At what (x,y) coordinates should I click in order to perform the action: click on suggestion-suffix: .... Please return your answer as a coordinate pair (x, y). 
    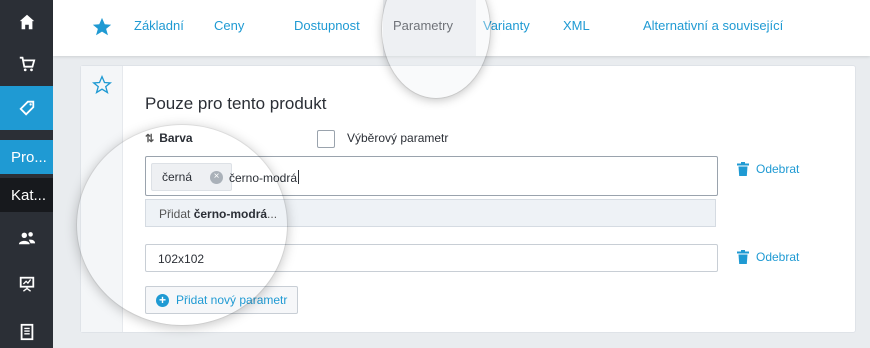
    Looking at the image, I should click on (272, 214).